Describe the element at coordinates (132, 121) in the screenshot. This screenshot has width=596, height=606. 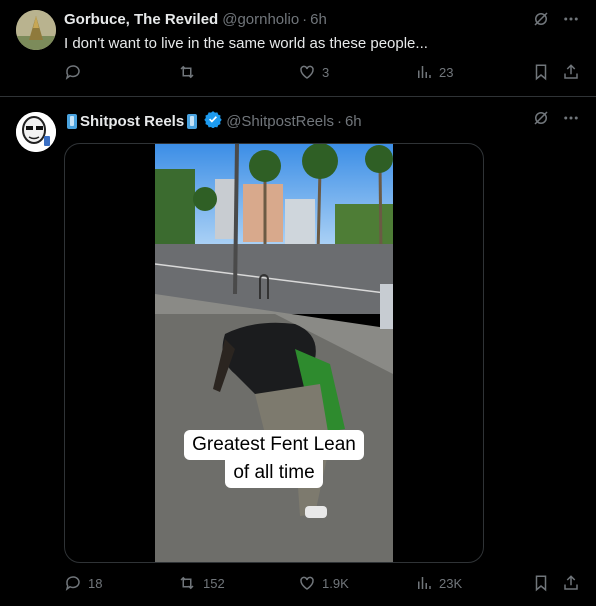
I see `display-name: Shitpost Reels` at that location.